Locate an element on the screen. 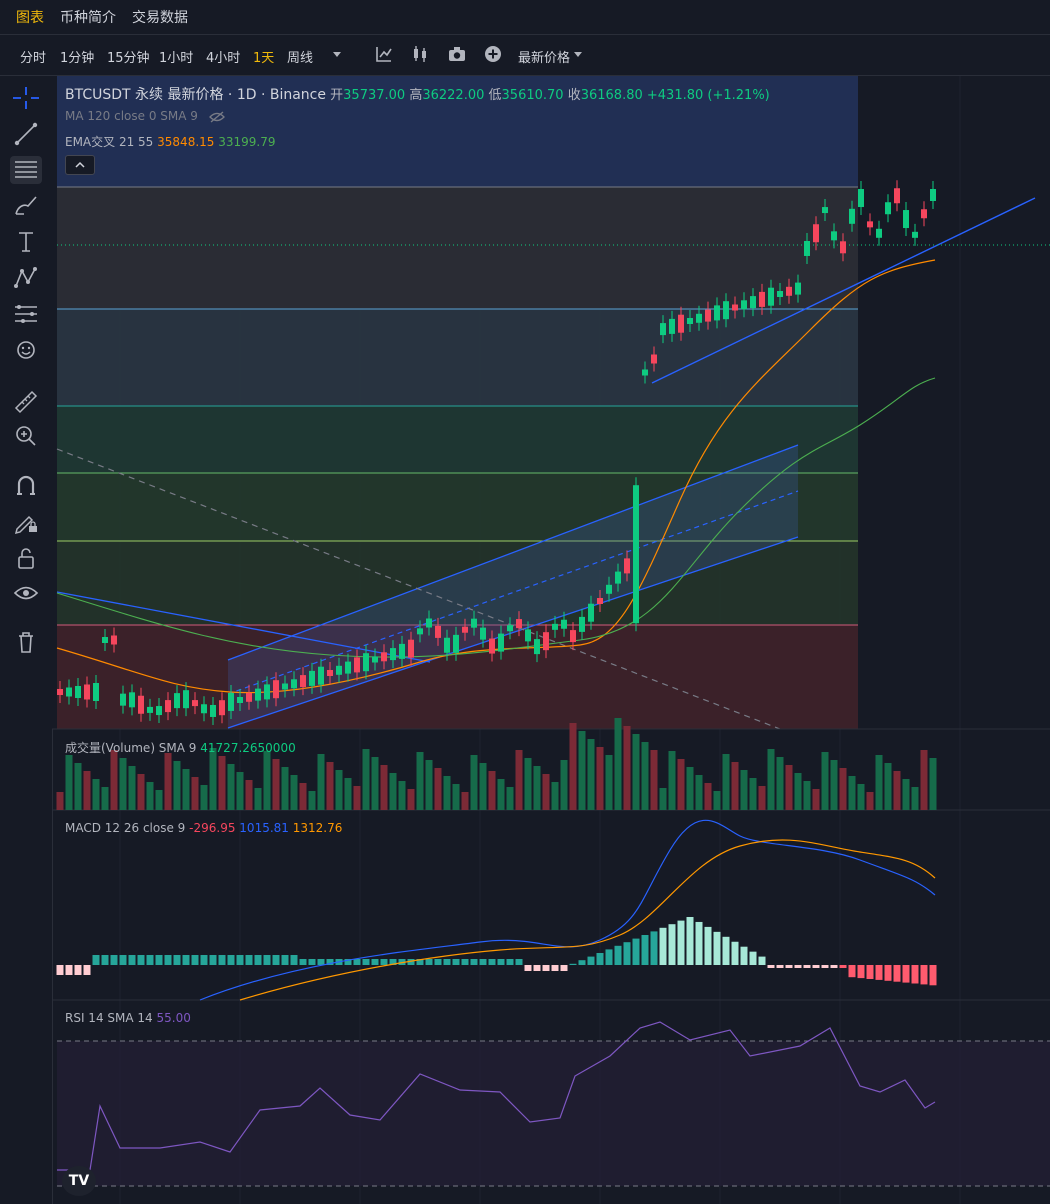 This screenshot has width=1050, height=1204. chevron-down-icon is located at coordinates (578, 54).